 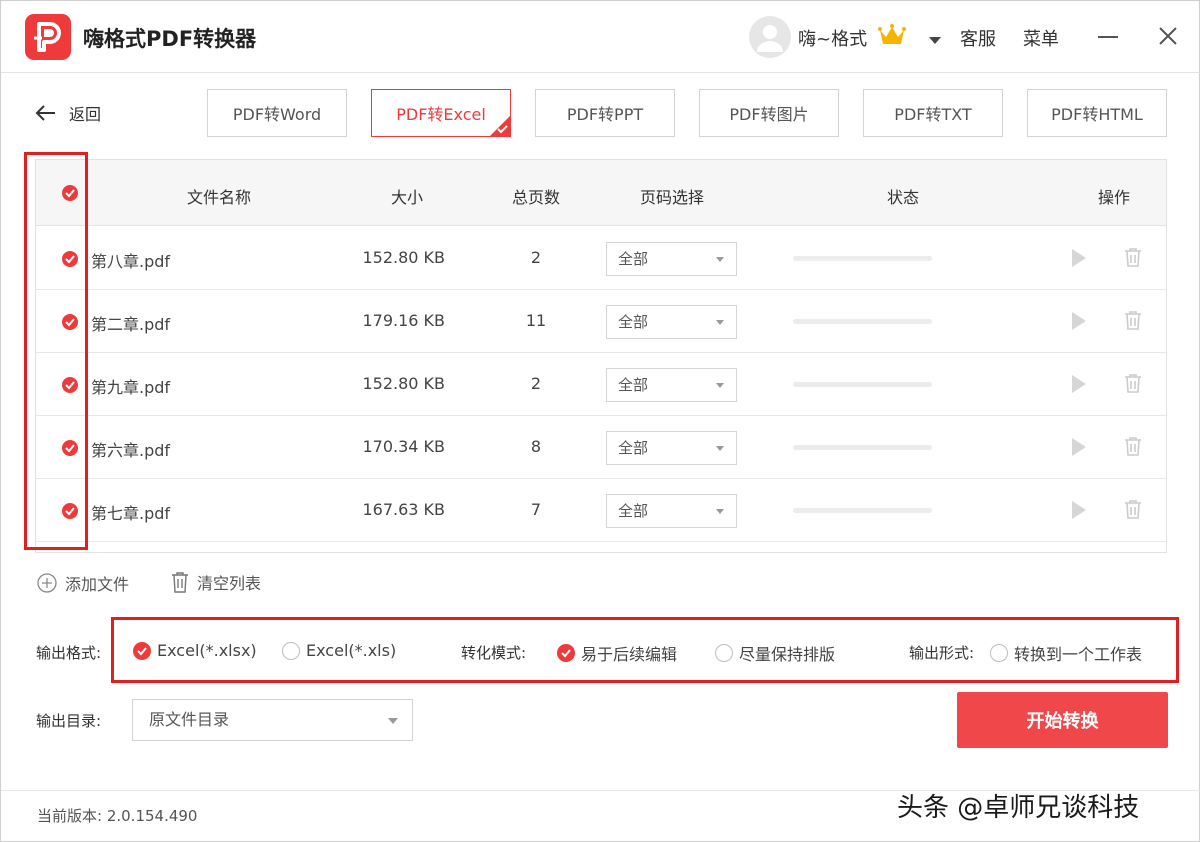 I want to click on add-file-label: 添加文件, so click(x=97, y=584).